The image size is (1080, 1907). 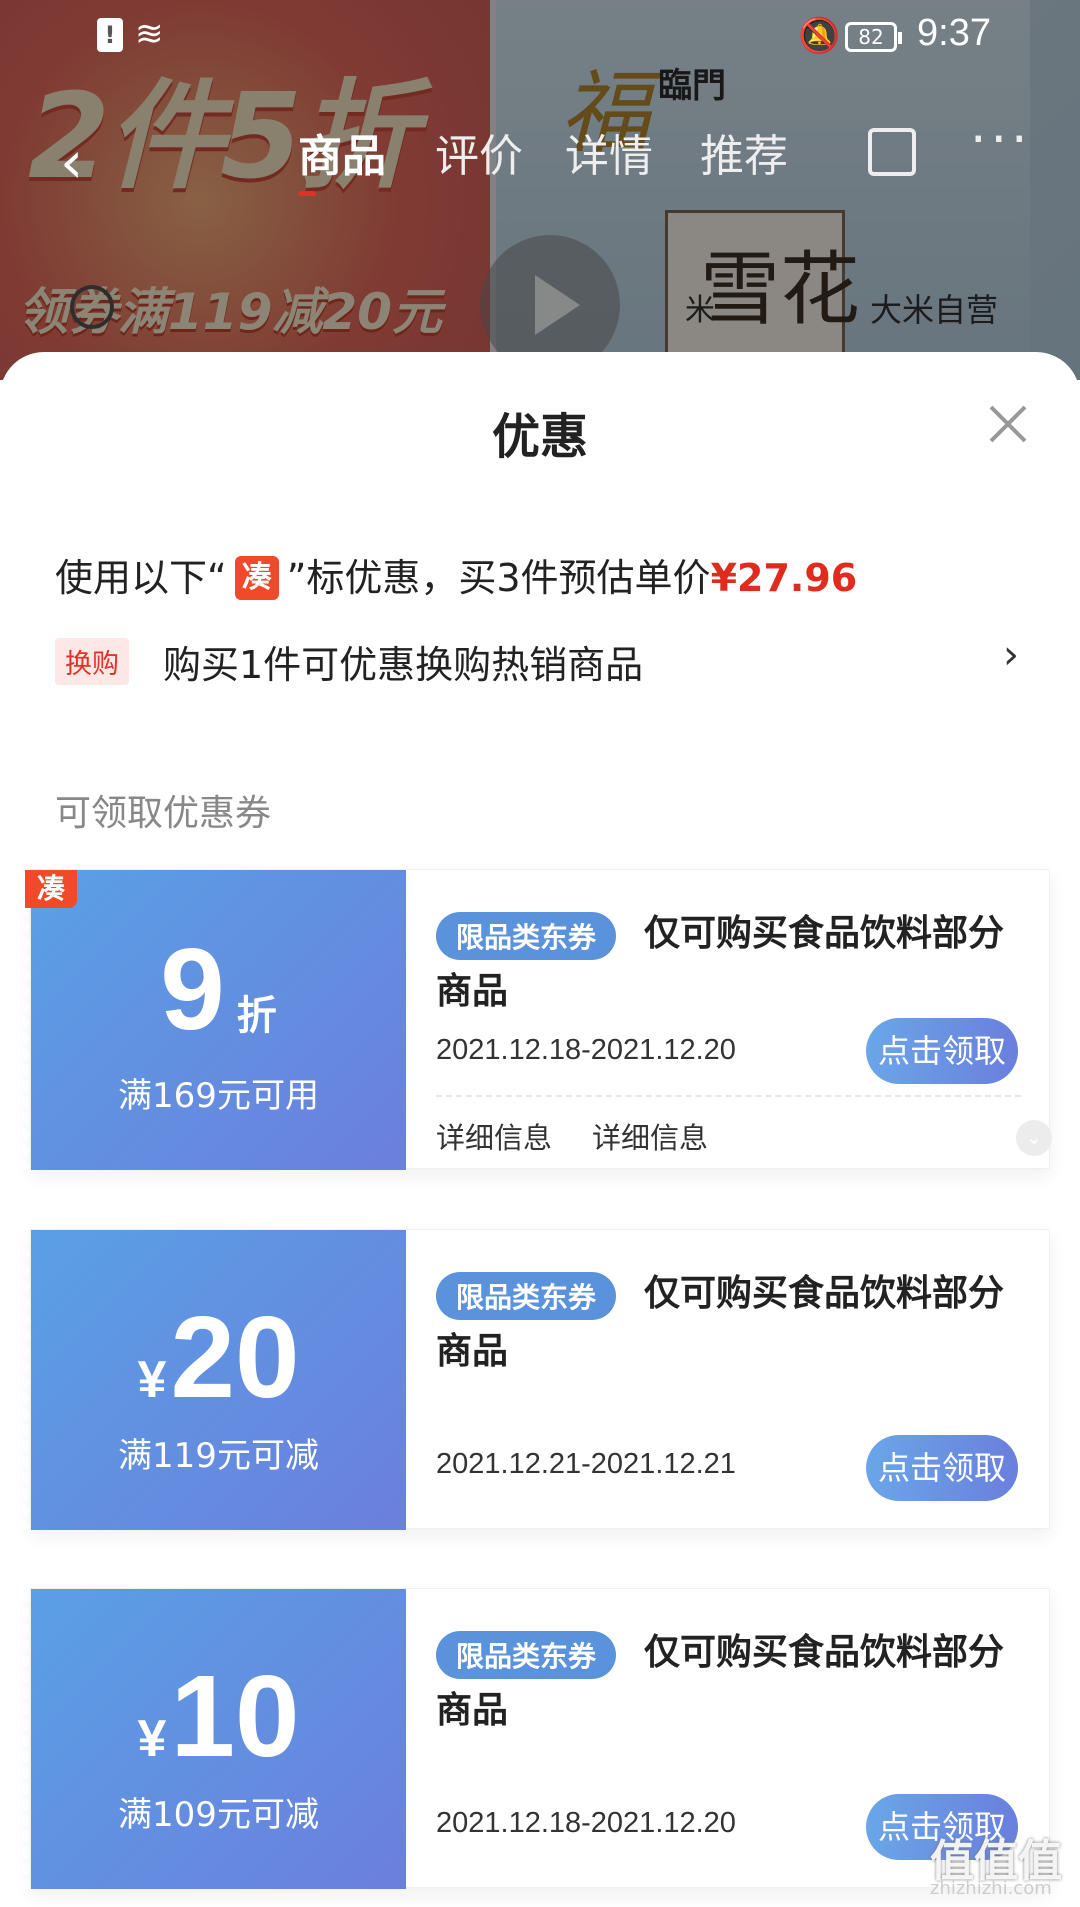 I want to click on coupon-unit: 折, so click(x=256, y=1016).